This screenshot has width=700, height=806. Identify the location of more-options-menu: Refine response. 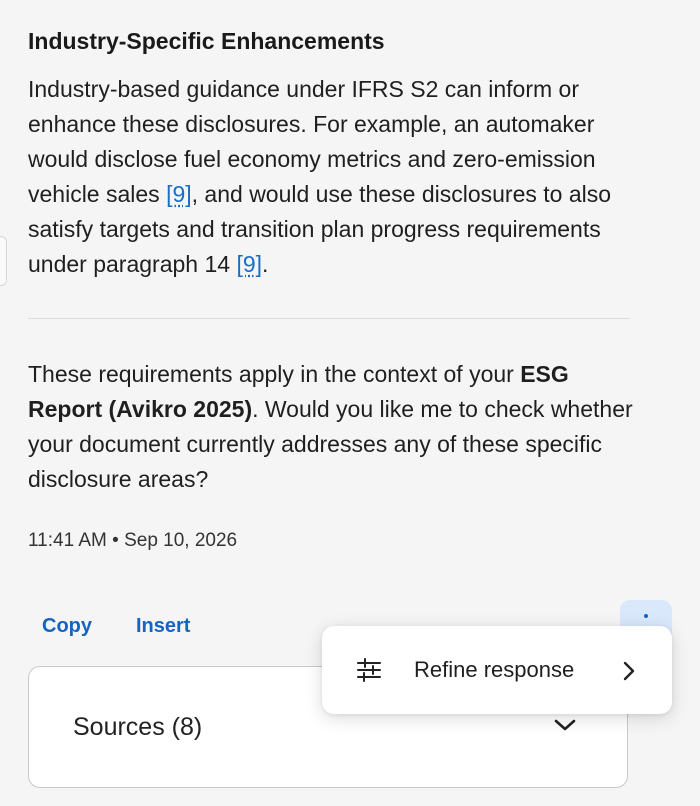
(497, 670).